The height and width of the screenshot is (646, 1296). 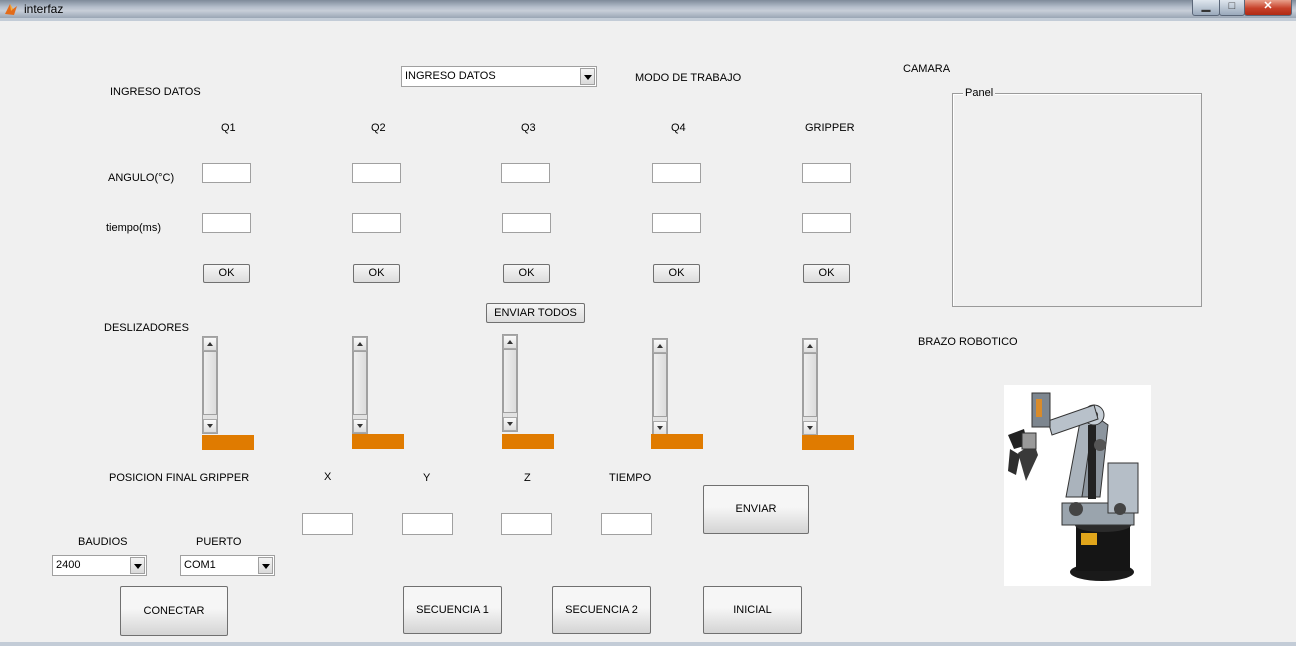 I want to click on angle-input-q3, so click(x=525, y=173).